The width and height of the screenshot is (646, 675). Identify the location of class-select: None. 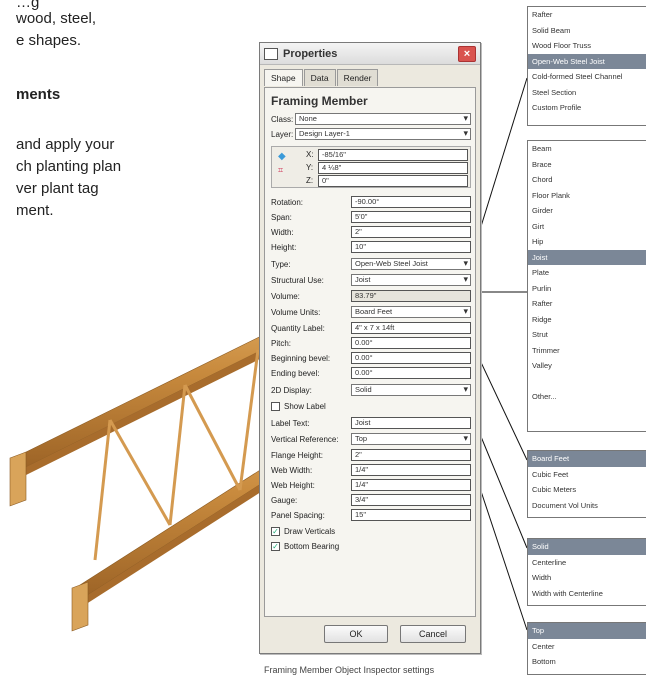
(383, 119).